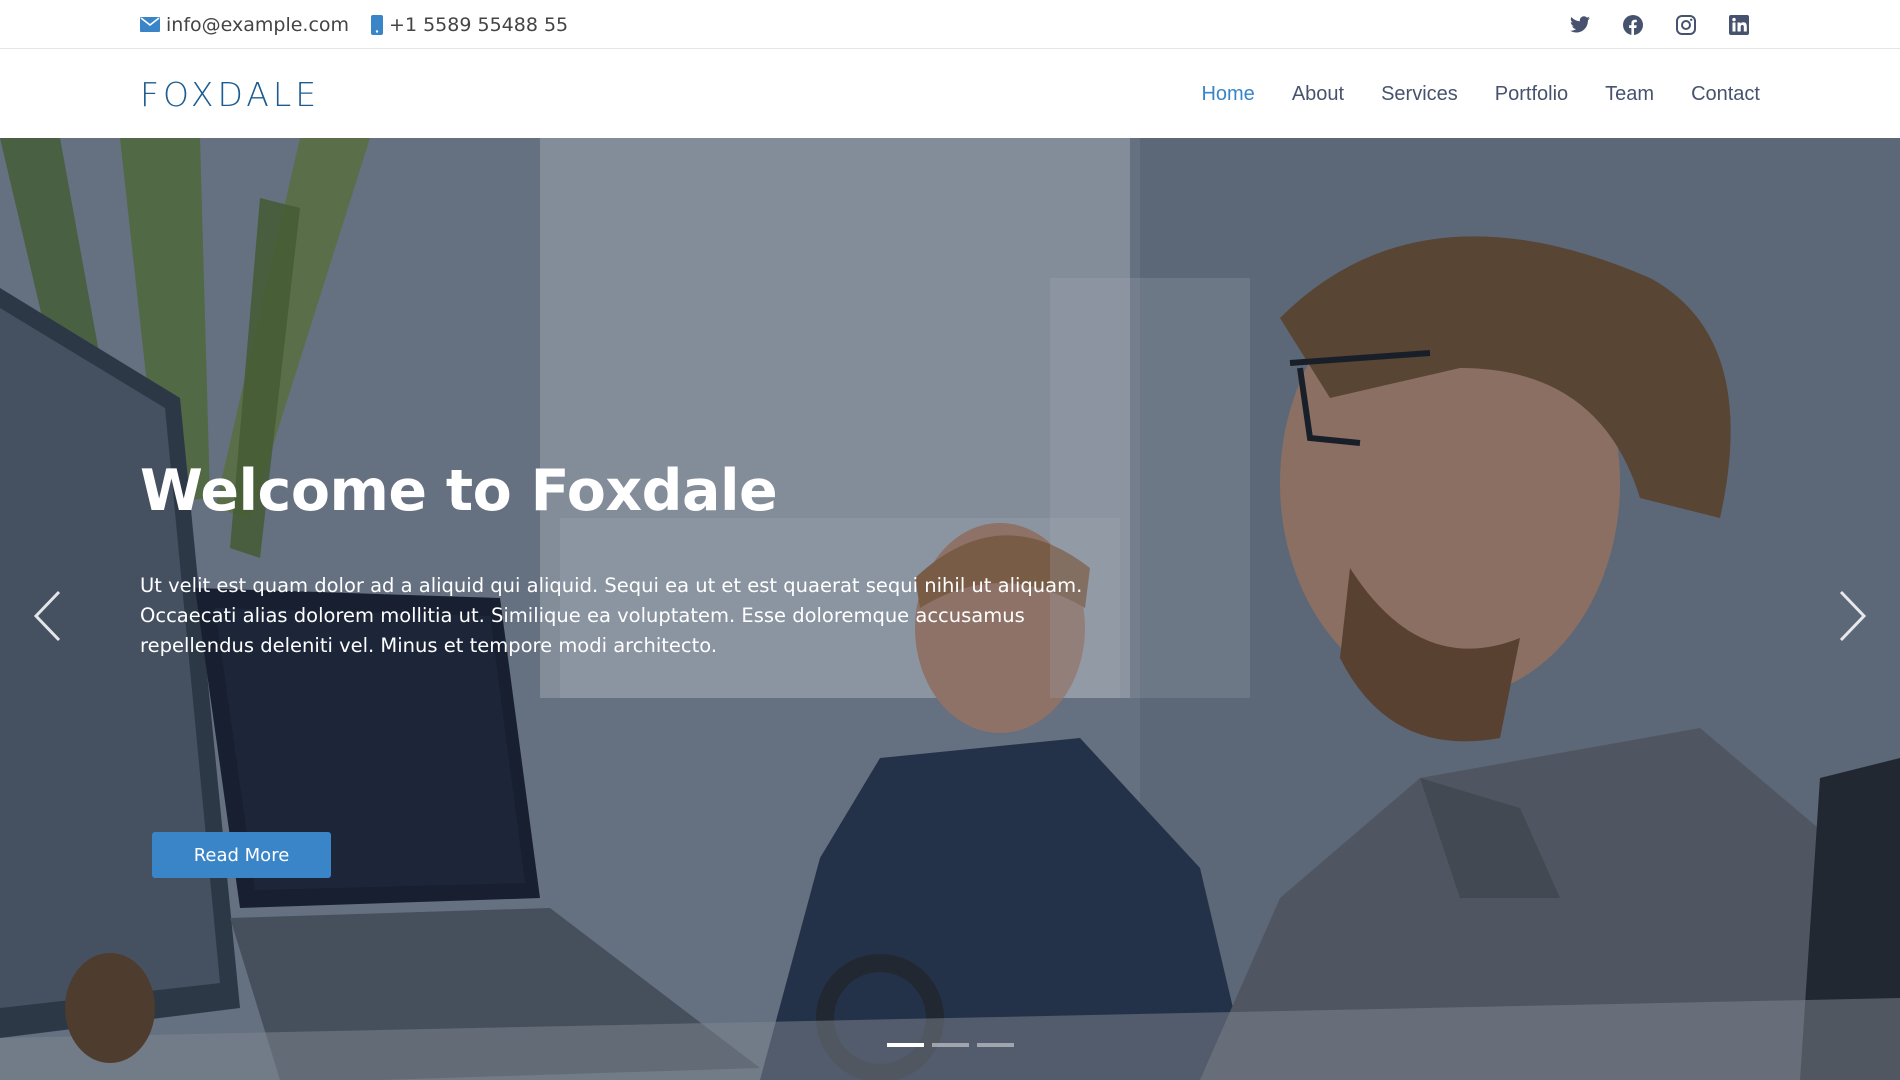 This screenshot has height=1080, width=1900. What do you see at coordinates (1531, 94) in the screenshot?
I see `nav-portfolio: Portfolio` at bounding box center [1531, 94].